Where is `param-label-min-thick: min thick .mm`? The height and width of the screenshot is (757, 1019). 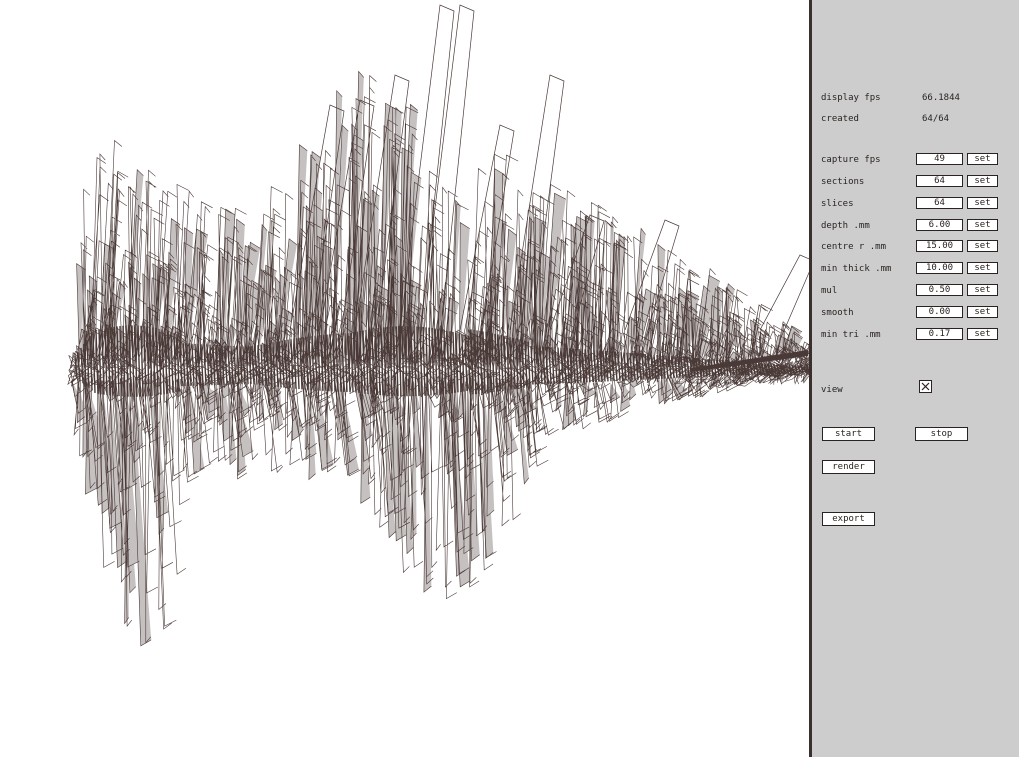
param-label-min-thick: min thick .mm is located at coordinates (856, 269).